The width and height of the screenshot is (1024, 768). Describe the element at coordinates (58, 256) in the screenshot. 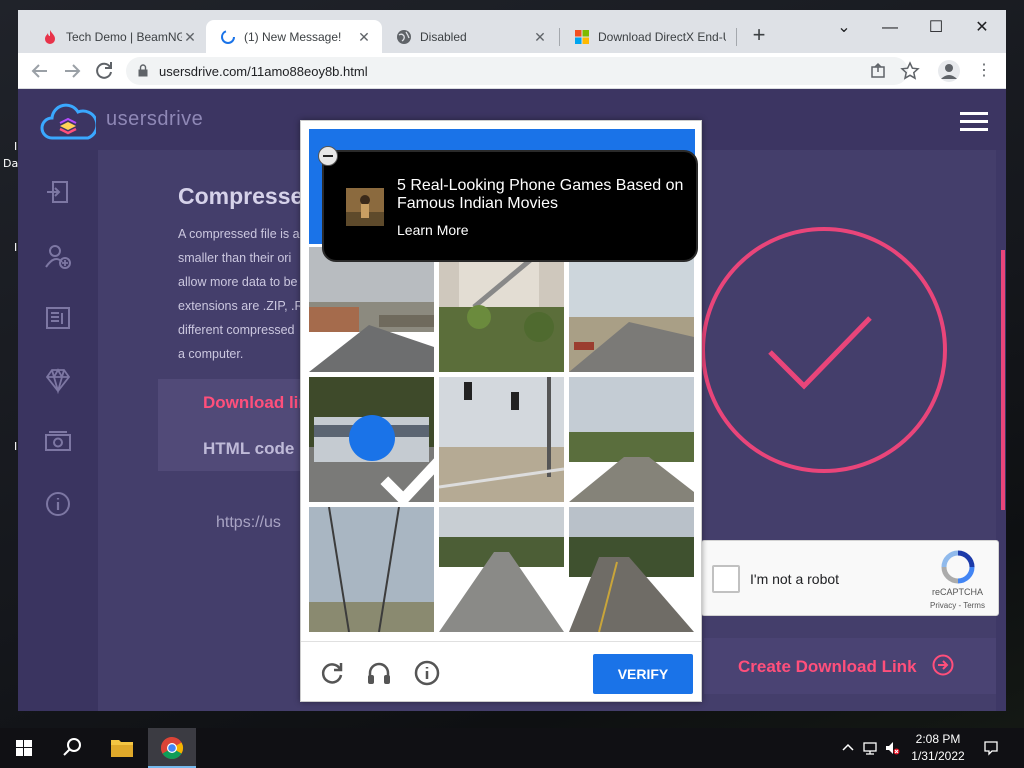

I see `add-user-icon` at that location.